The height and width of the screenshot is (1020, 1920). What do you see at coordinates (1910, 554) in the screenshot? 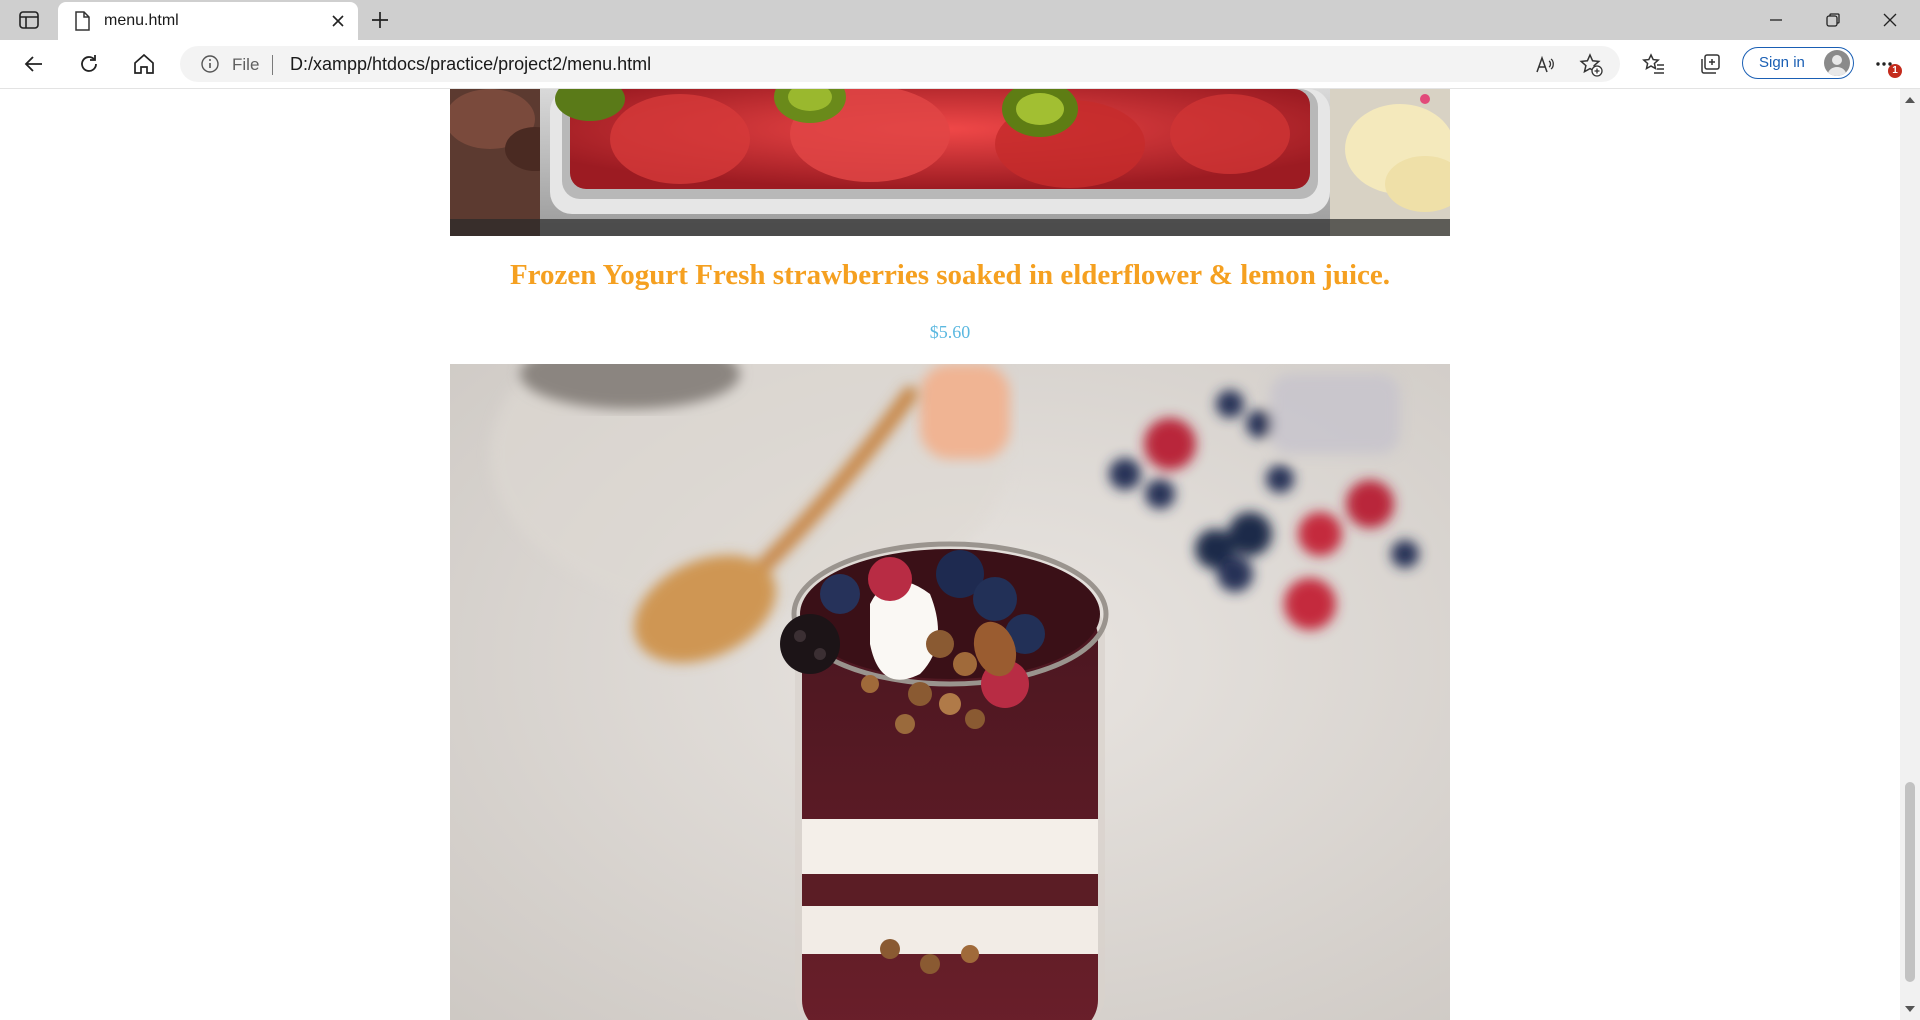
I see `page-scrollbar` at bounding box center [1910, 554].